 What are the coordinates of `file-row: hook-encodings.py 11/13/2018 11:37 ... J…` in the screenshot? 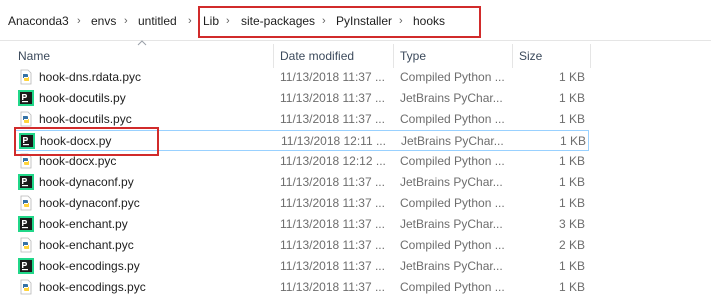 It's located at (301, 266).